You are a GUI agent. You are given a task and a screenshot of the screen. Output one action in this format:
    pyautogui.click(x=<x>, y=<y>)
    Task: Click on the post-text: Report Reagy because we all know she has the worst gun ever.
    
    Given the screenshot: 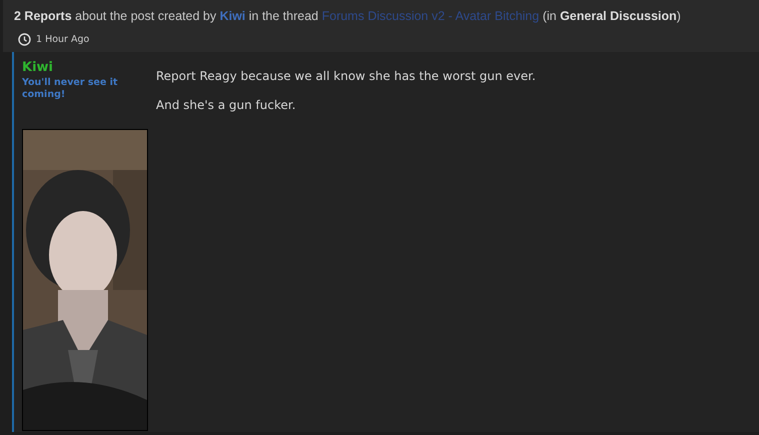 What is the action you would take?
    pyautogui.click(x=346, y=76)
    